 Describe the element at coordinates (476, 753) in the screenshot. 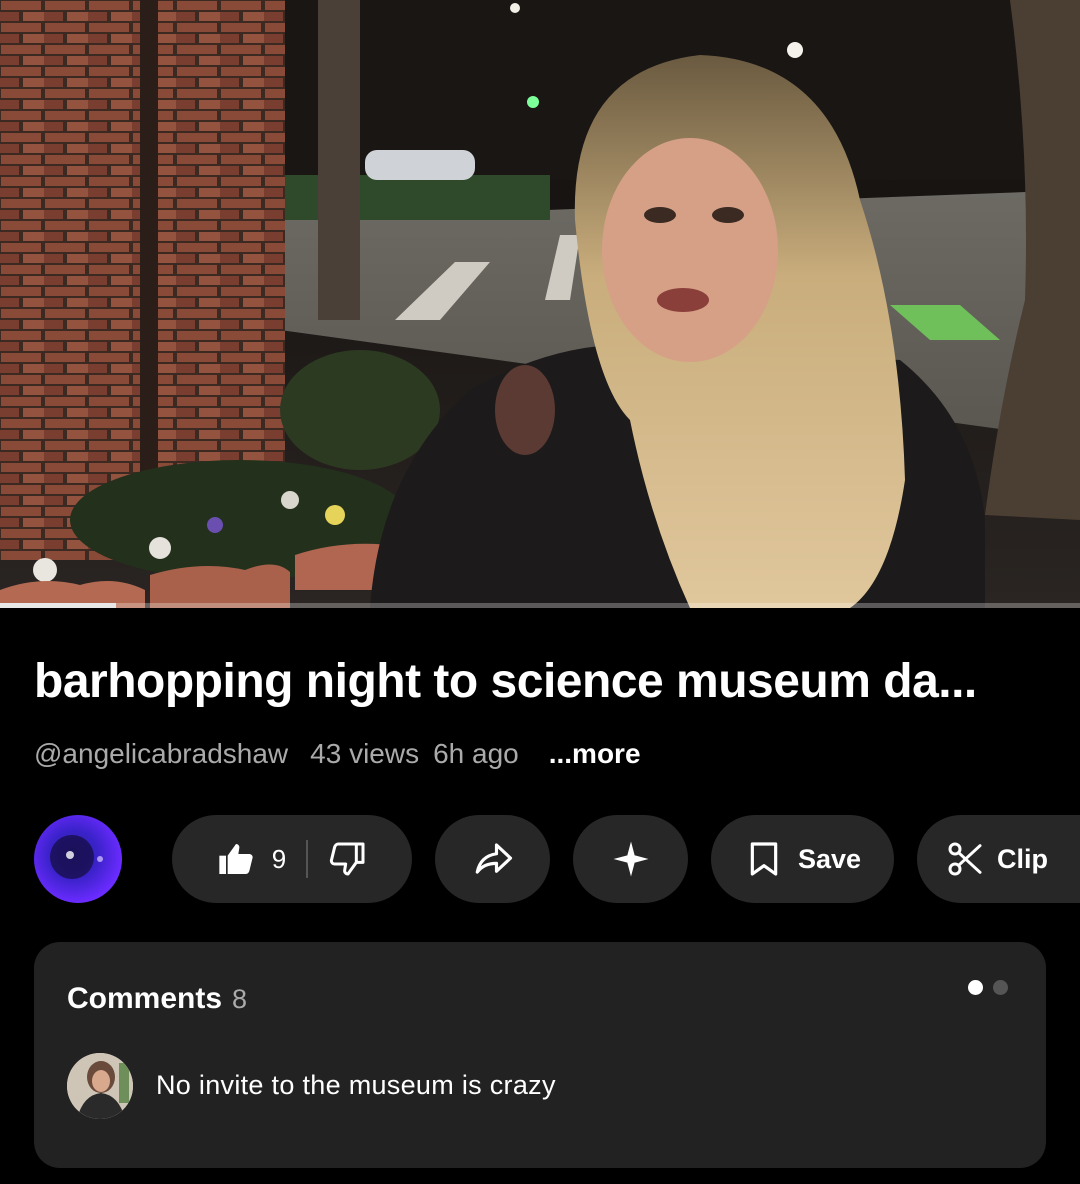

I see `upload-age: 6h ago` at that location.